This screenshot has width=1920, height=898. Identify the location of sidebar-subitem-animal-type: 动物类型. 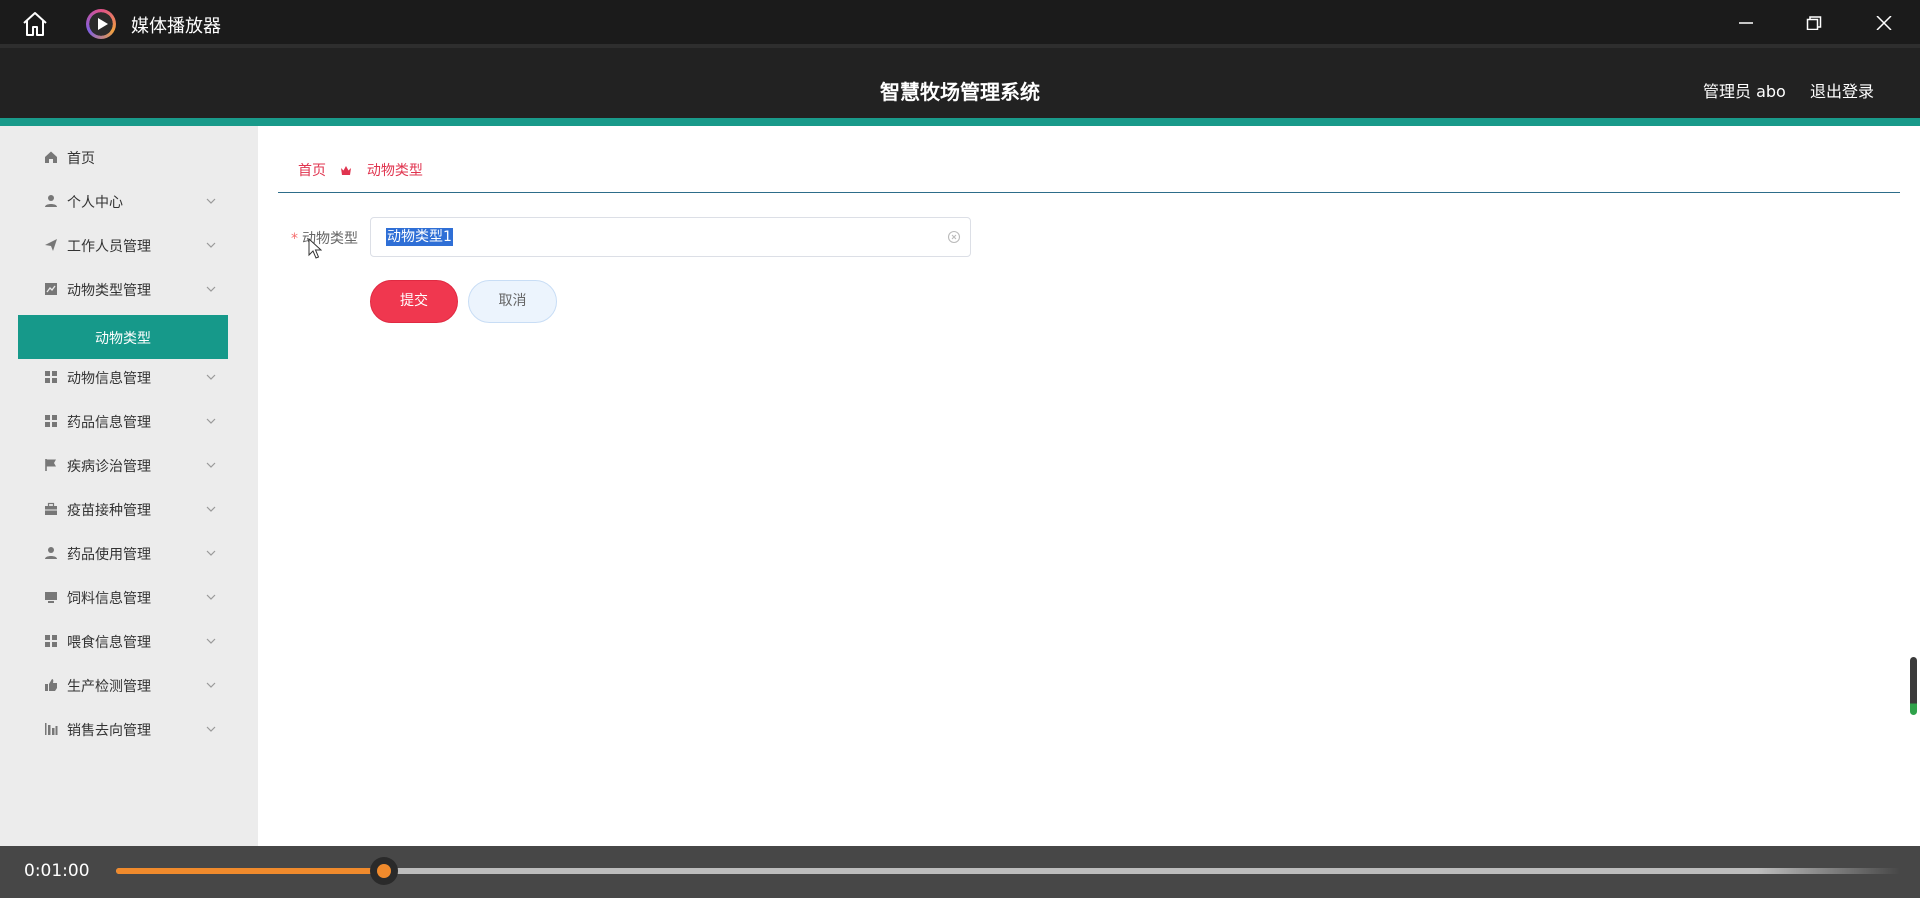
(123, 337).